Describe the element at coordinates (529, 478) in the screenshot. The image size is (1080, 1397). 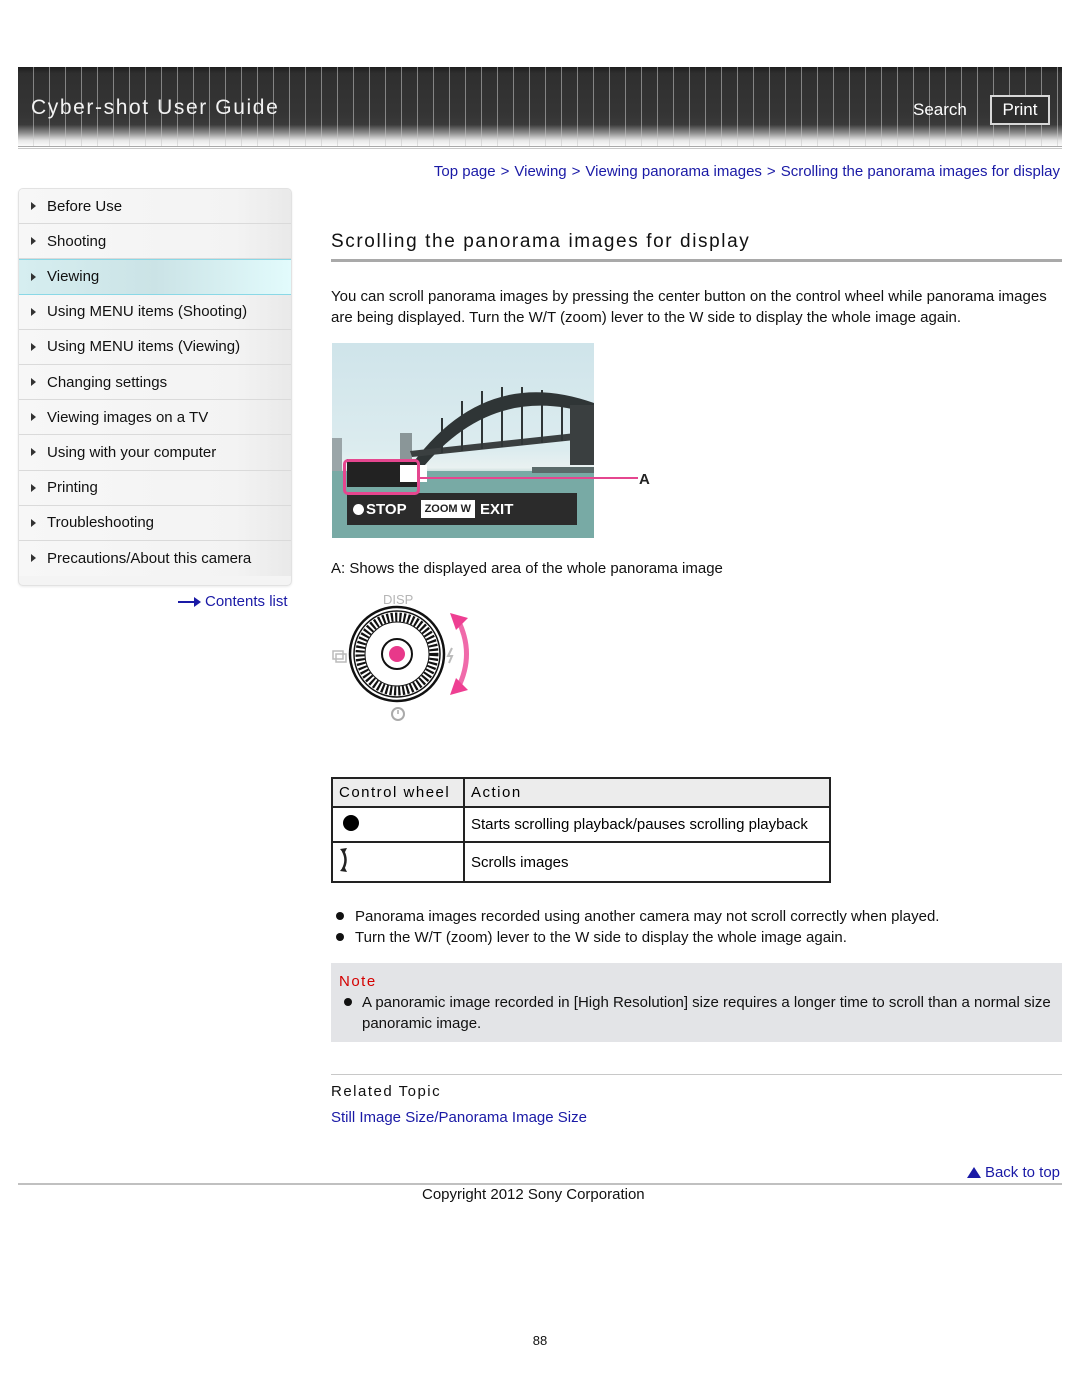
I see `callout-leader-line` at that location.